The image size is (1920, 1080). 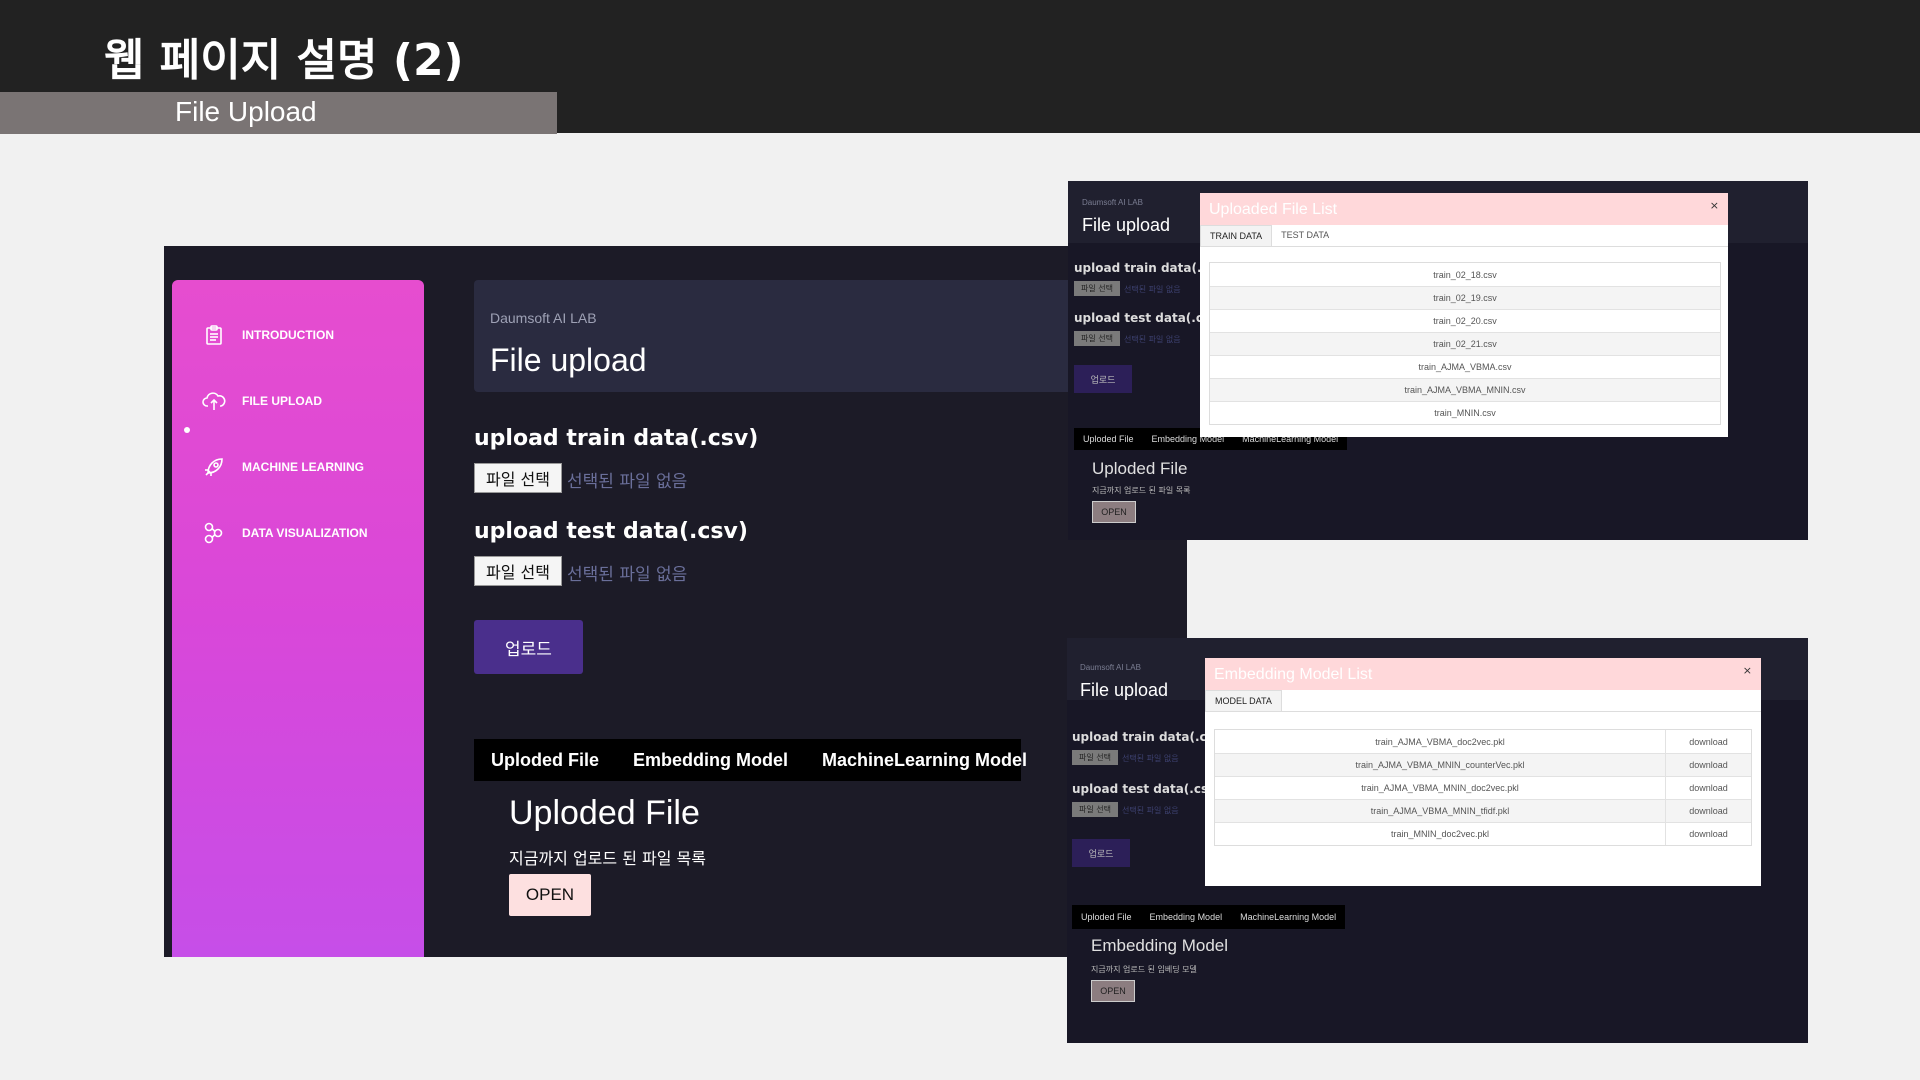 I want to click on model-name: train_MNIN_doc2vec.pkl, so click(x=1440, y=834).